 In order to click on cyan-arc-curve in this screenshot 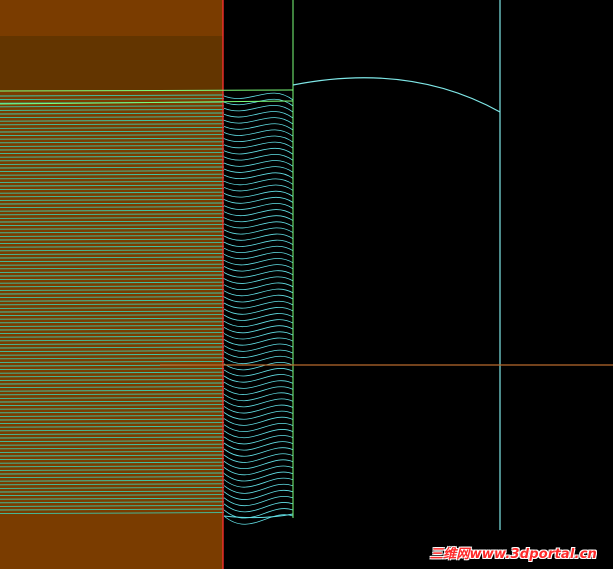, I will do `click(396, 95)`.